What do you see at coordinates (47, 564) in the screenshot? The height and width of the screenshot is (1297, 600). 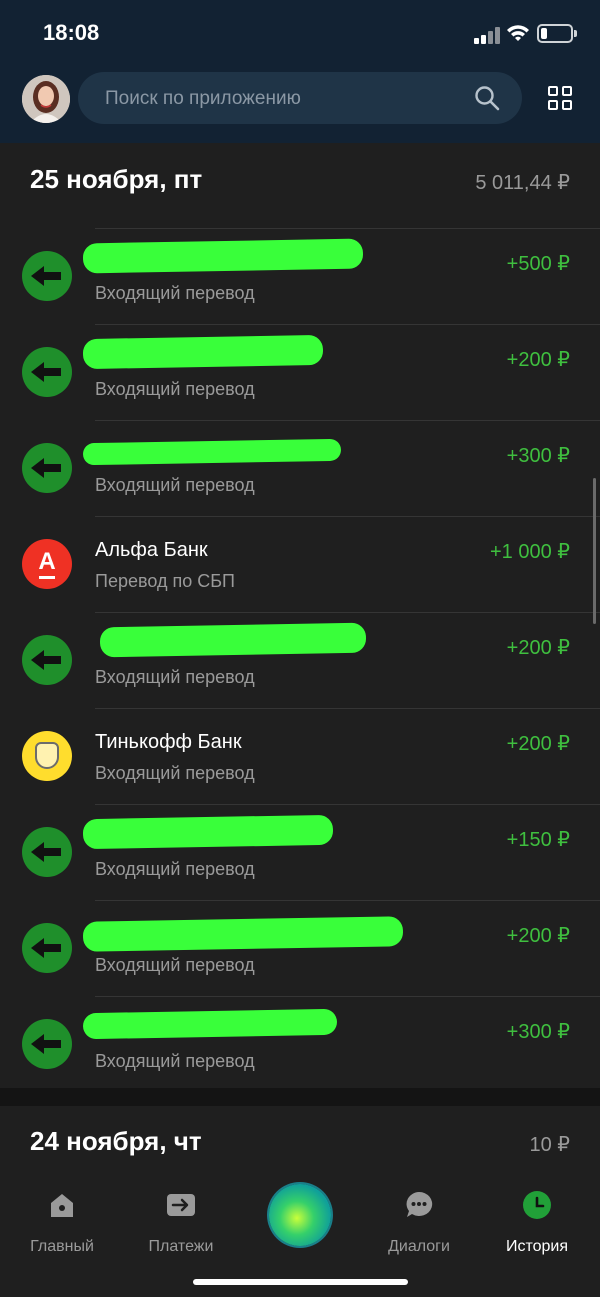 I see `alfa-bank-icon: А` at bounding box center [47, 564].